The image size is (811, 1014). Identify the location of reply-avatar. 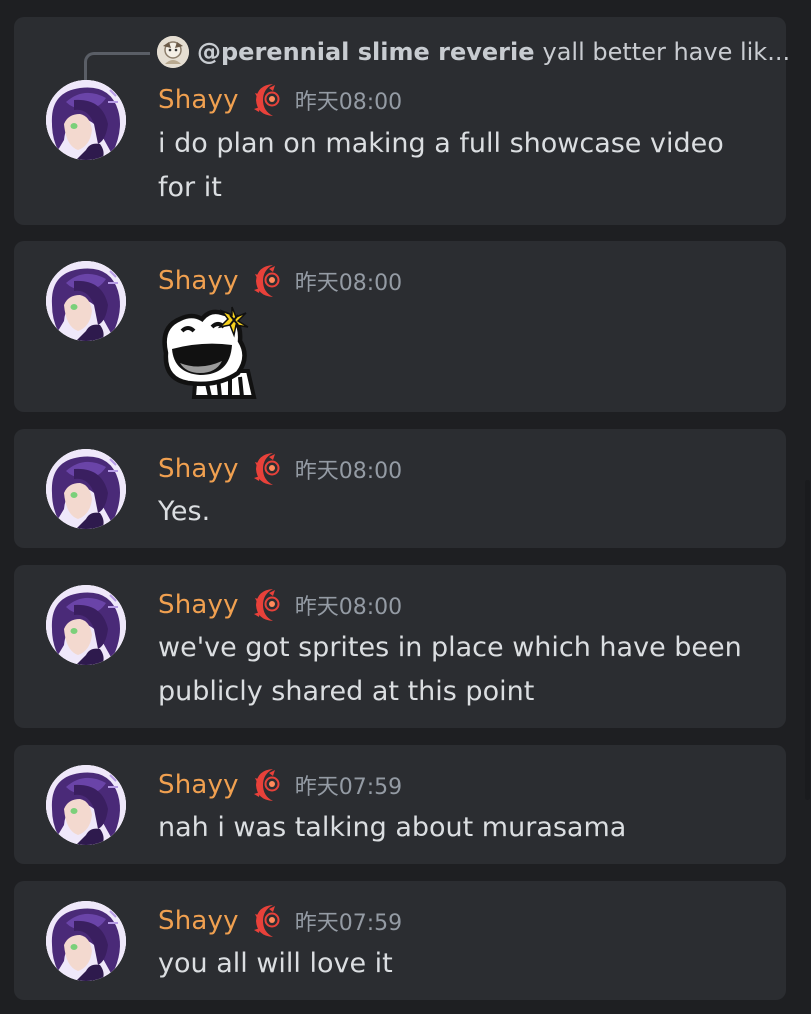
(173, 52).